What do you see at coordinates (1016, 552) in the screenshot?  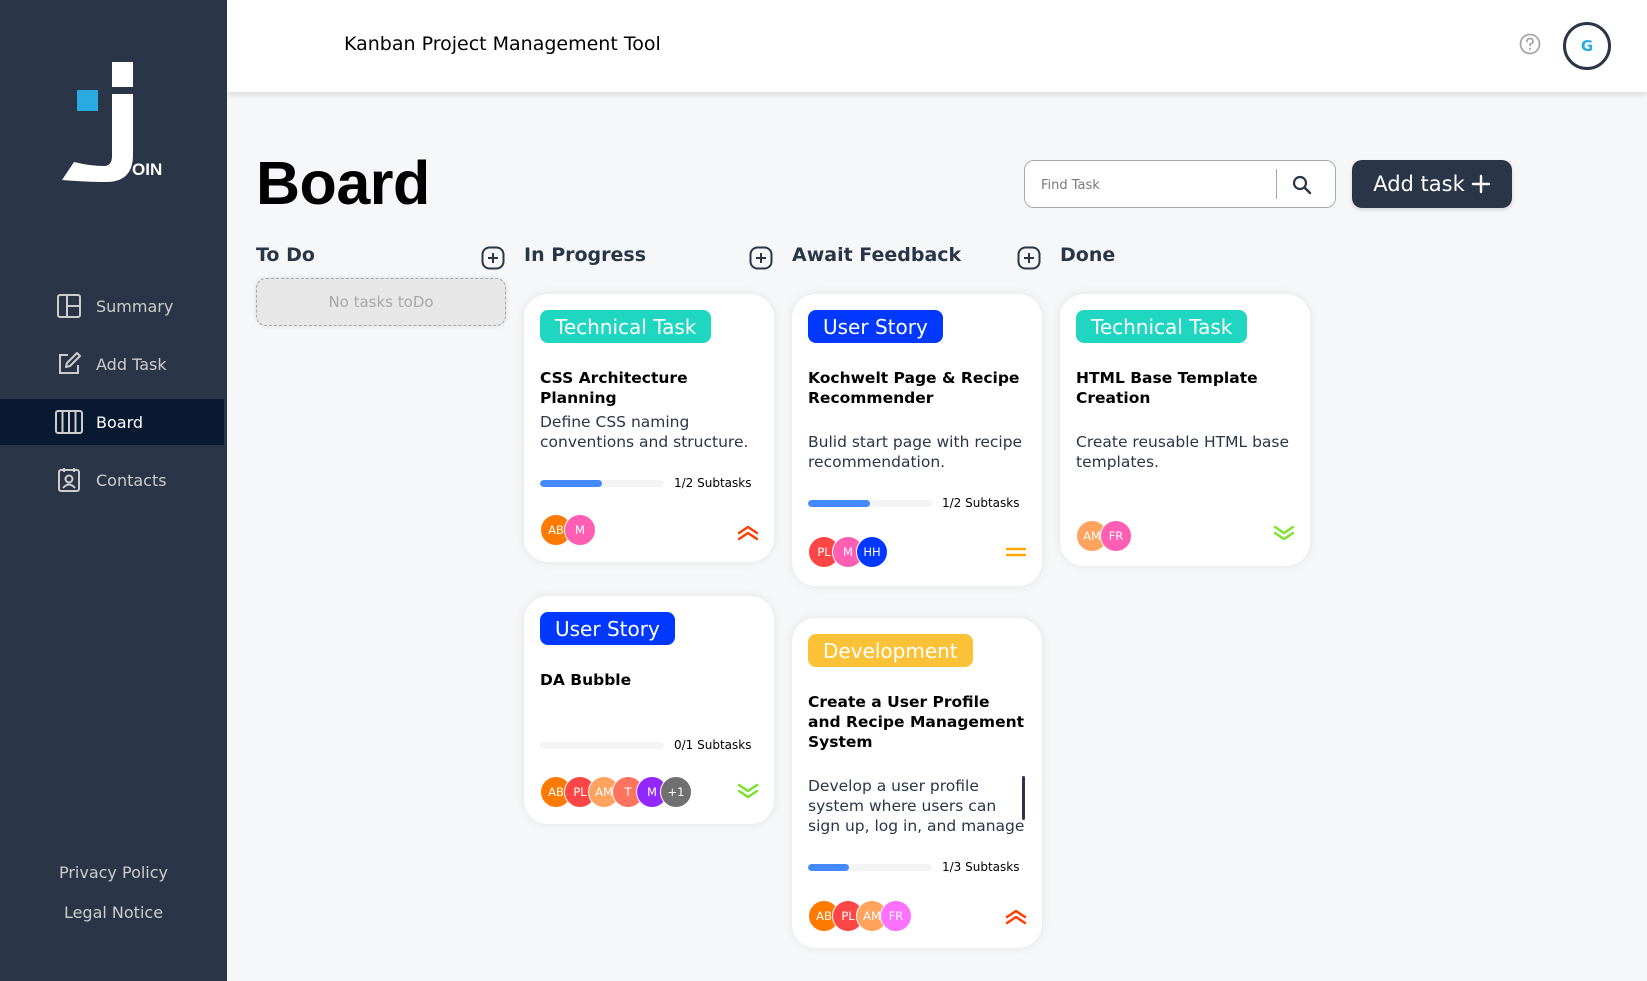 I see `priority-medium-icon` at bounding box center [1016, 552].